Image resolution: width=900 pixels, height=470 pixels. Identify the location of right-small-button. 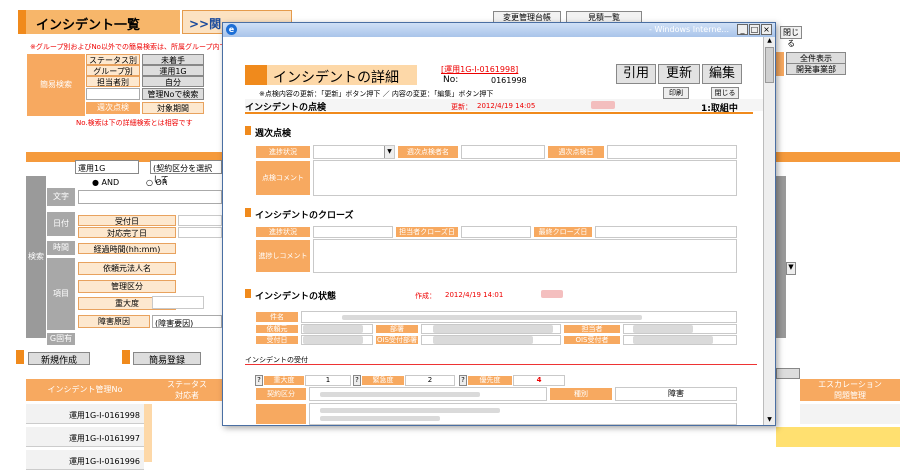
(788, 373).